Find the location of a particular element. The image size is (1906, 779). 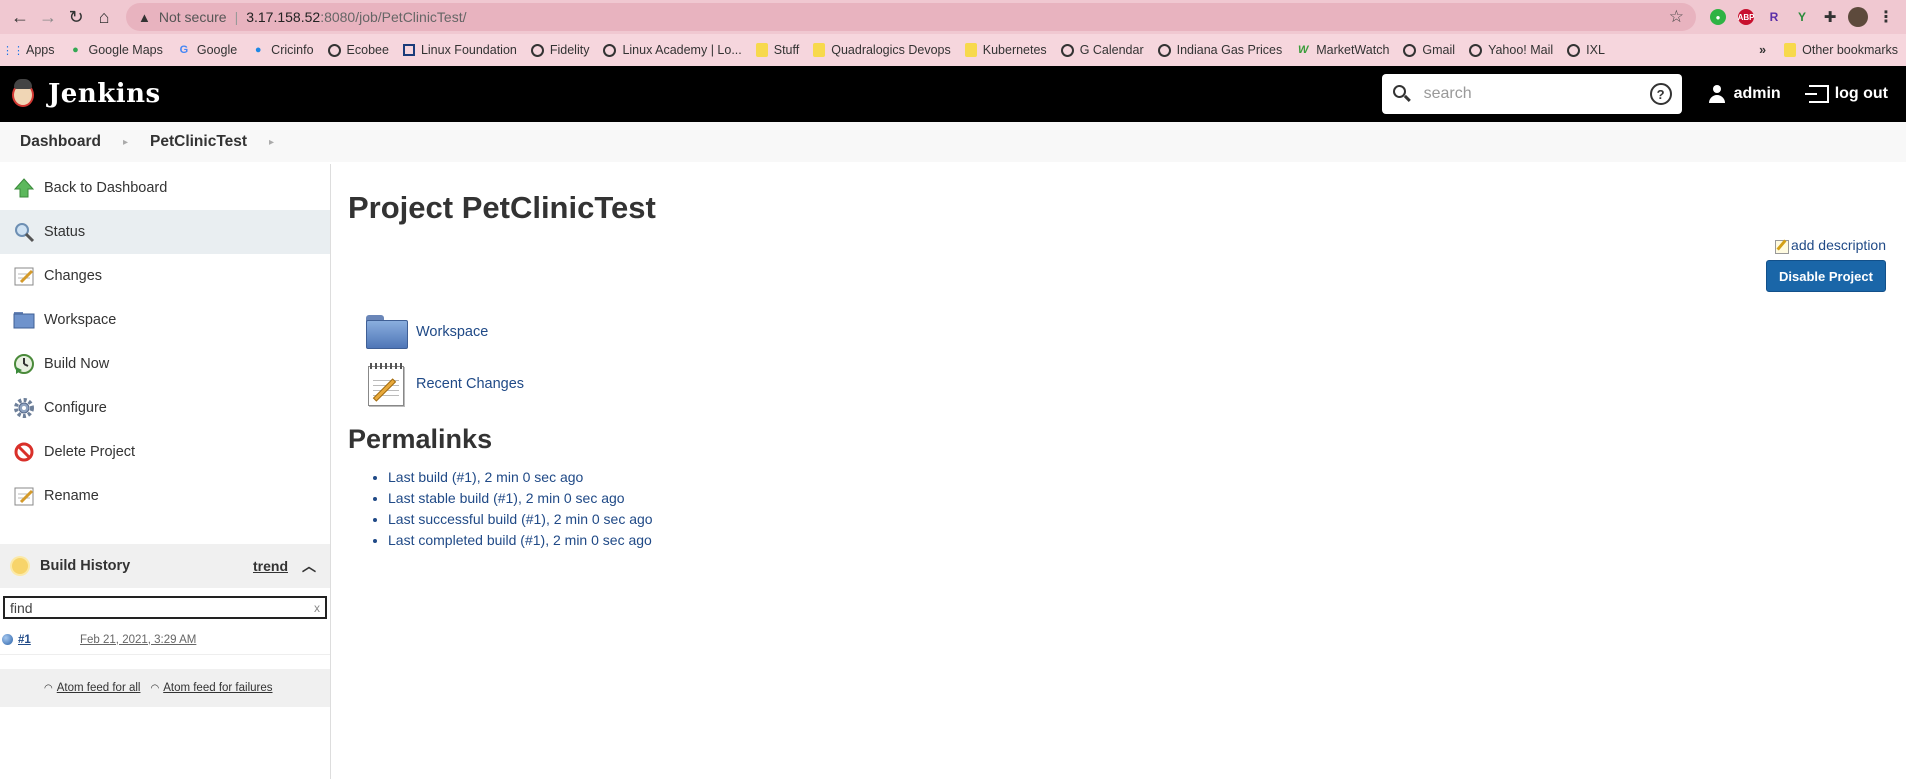

bookmark-marketwatch: W MarketWatch is located at coordinates (1342, 50).